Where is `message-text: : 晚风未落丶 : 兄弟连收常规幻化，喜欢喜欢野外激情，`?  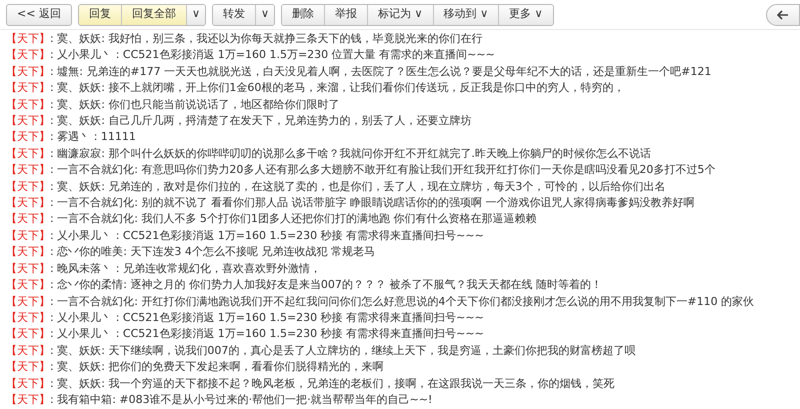 message-text: : 晚风未落丶 : 兄弟连收常规幻化，喜欢喜欢野外激情， is located at coordinates (185, 268).